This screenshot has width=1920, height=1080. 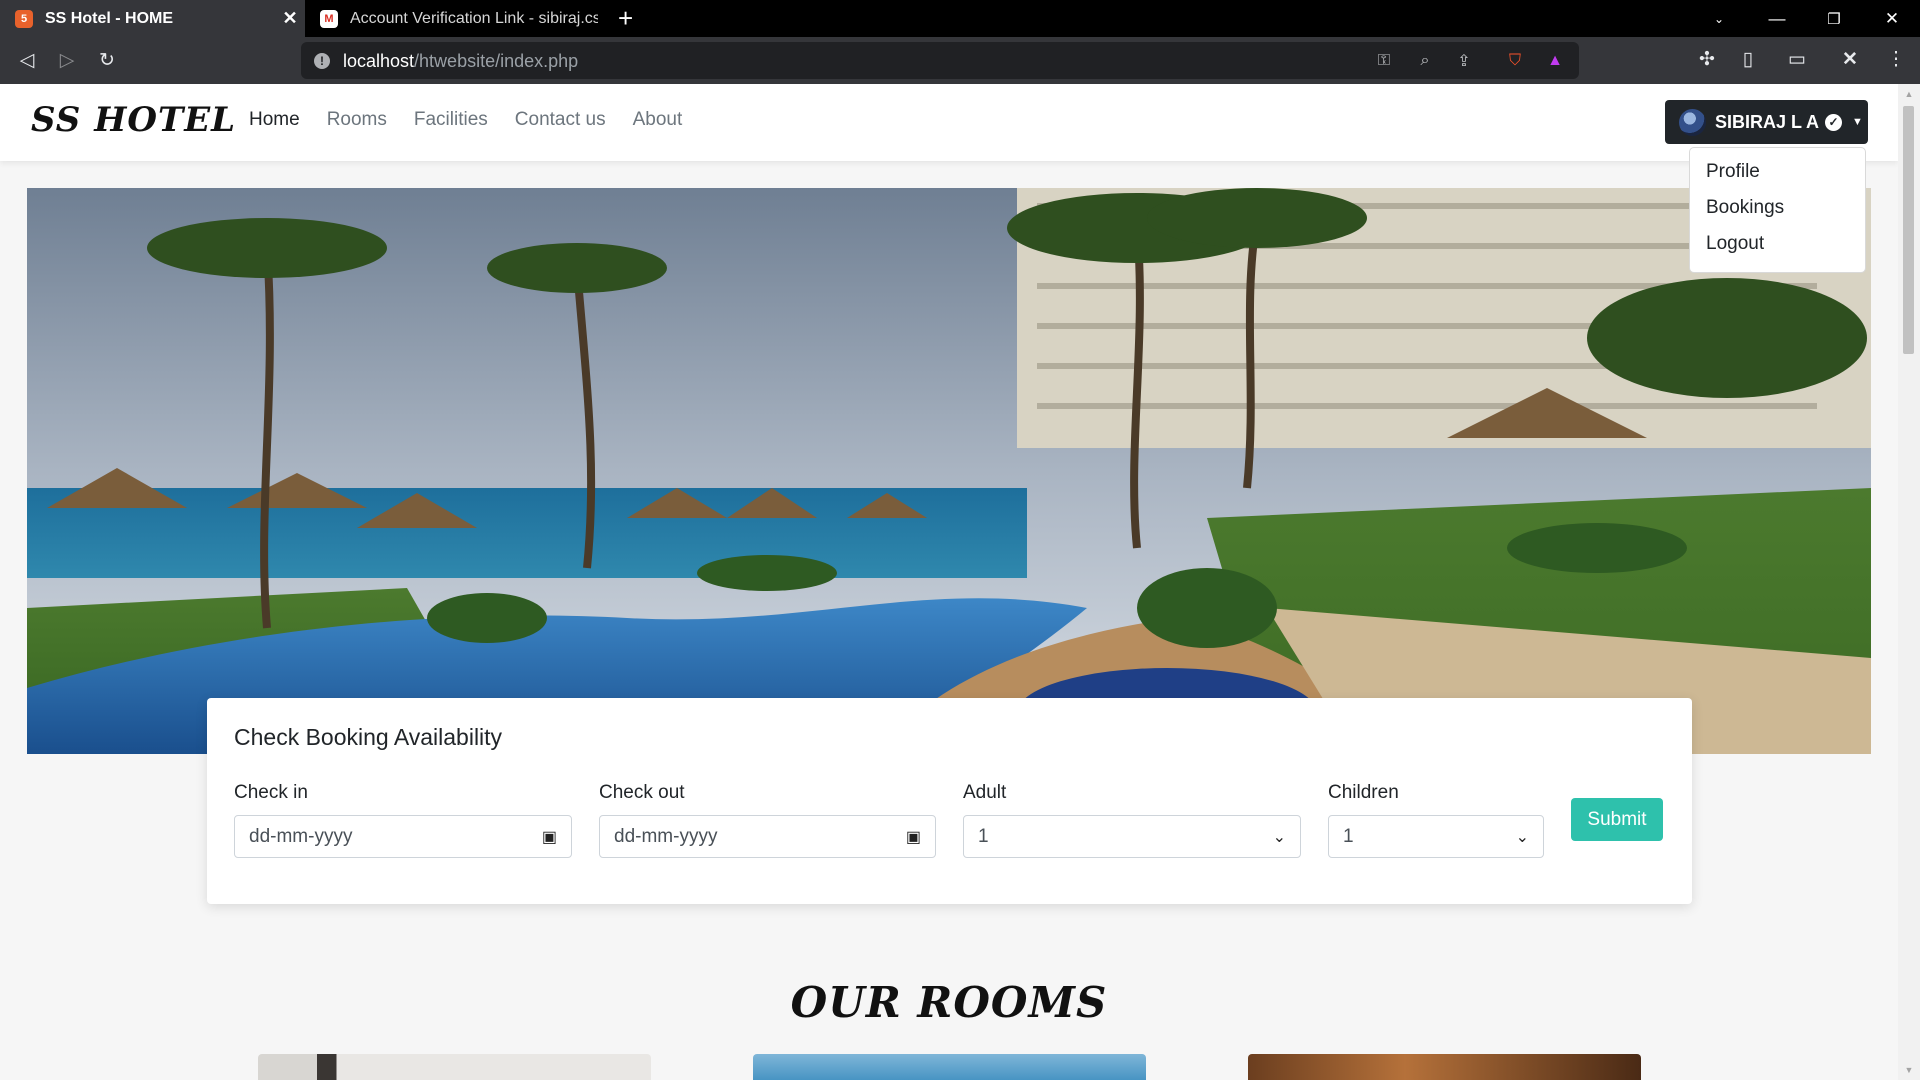 What do you see at coordinates (133, 120) in the screenshot?
I see `site-logo: SS HOTEL` at bounding box center [133, 120].